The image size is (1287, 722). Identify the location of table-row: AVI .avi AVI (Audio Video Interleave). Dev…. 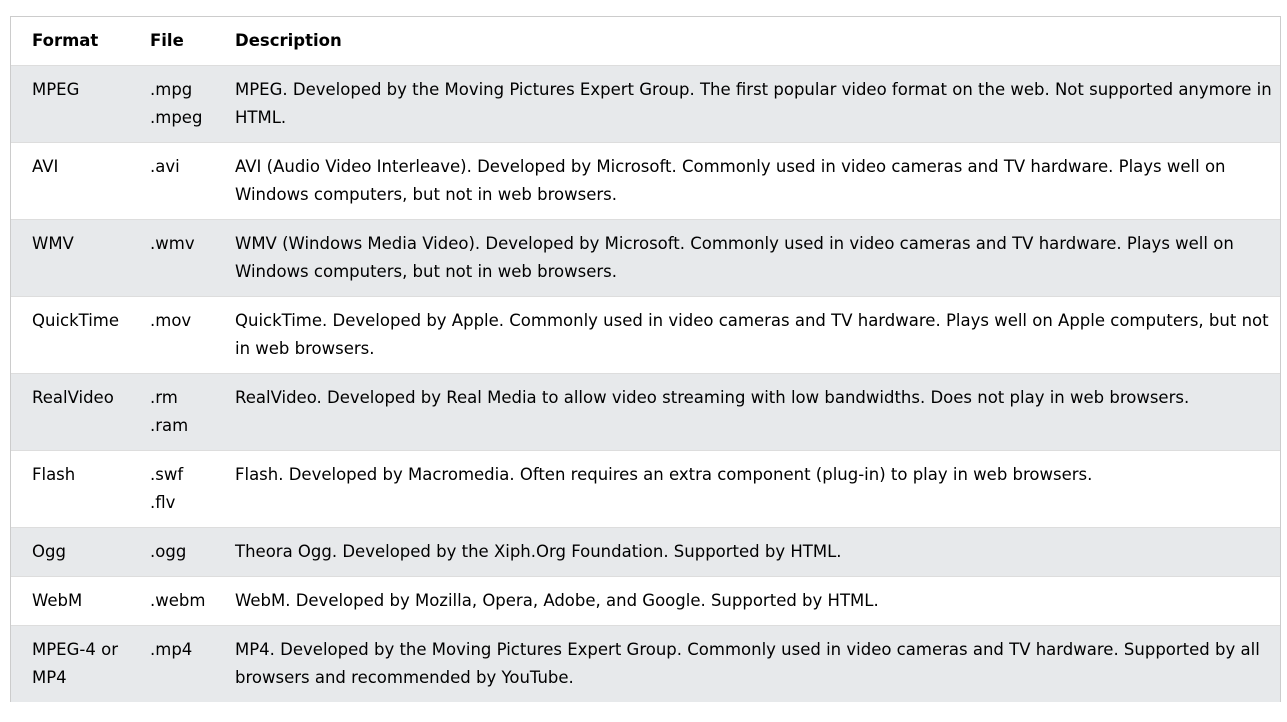
(645, 181).